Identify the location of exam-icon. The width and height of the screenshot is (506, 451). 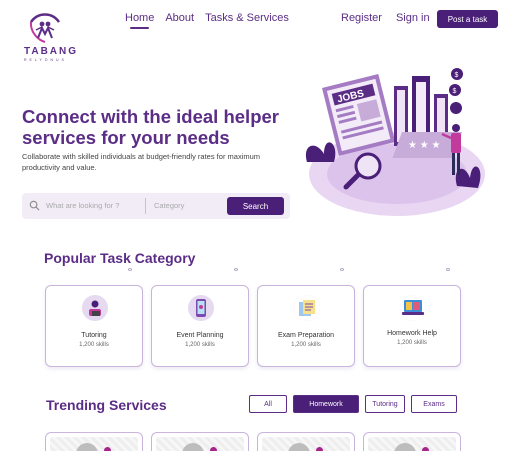
(307, 308).